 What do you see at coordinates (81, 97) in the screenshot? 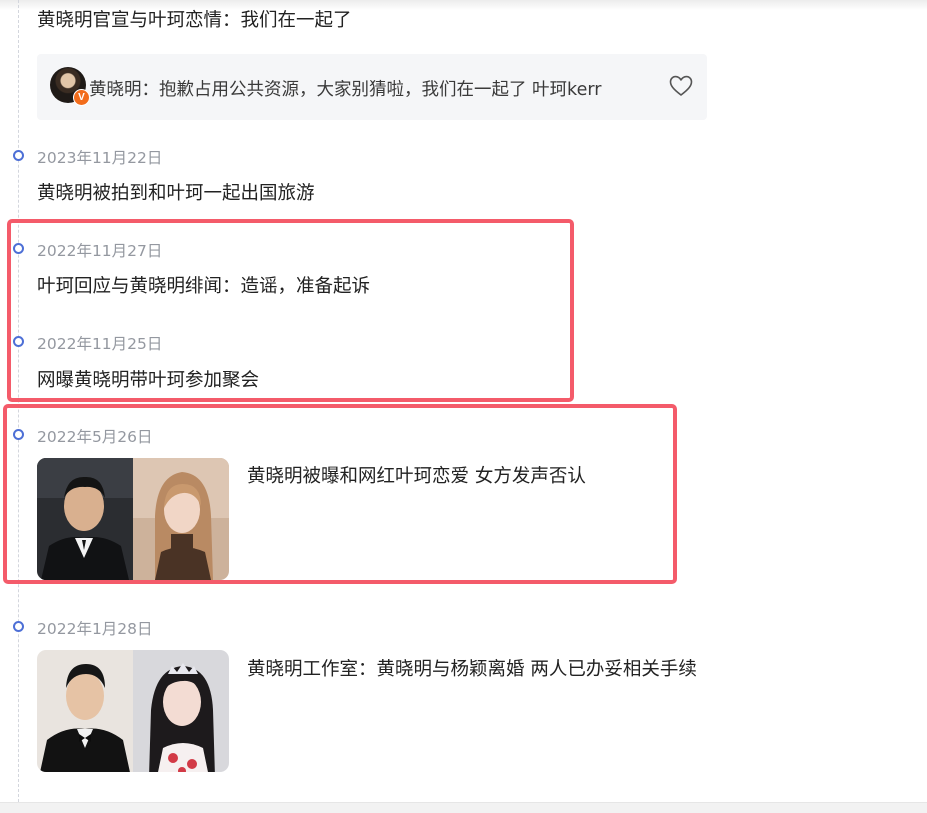
I see `verified-badge-icon: V` at bounding box center [81, 97].